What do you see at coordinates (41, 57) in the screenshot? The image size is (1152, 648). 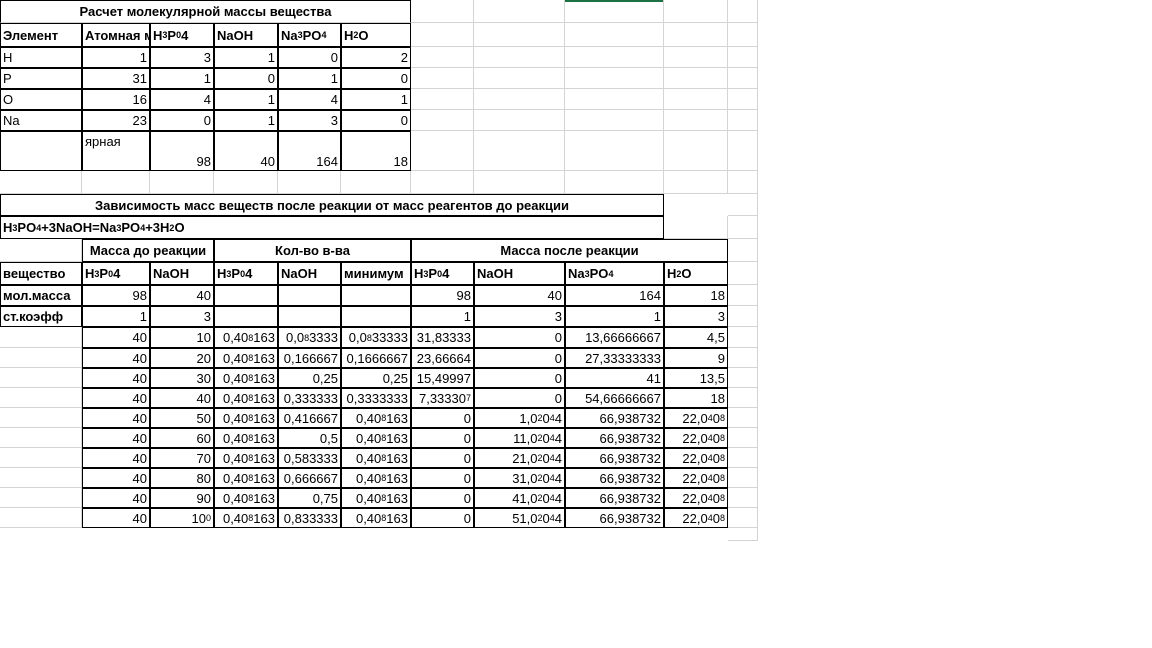 I see `element-name-cell: H` at bounding box center [41, 57].